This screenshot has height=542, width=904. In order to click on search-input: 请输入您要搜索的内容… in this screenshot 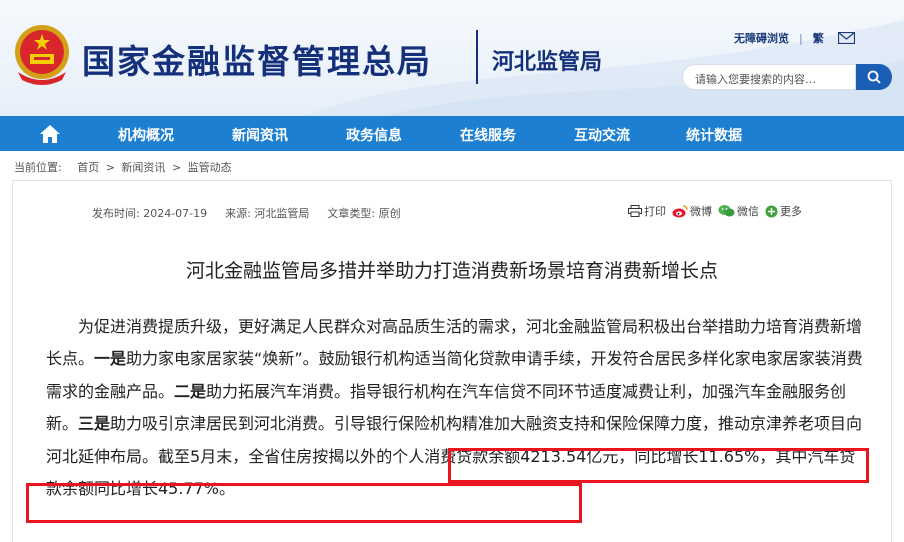, I will do `click(769, 77)`.